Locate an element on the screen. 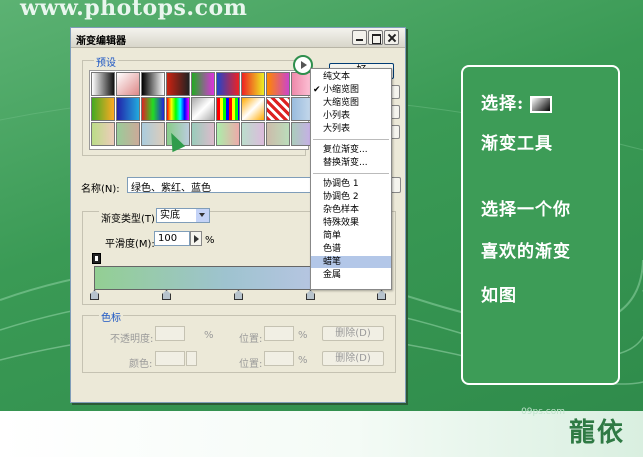 This screenshot has height=457, width=643. menu-item-label: 蜡笔 is located at coordinates (332, 262).